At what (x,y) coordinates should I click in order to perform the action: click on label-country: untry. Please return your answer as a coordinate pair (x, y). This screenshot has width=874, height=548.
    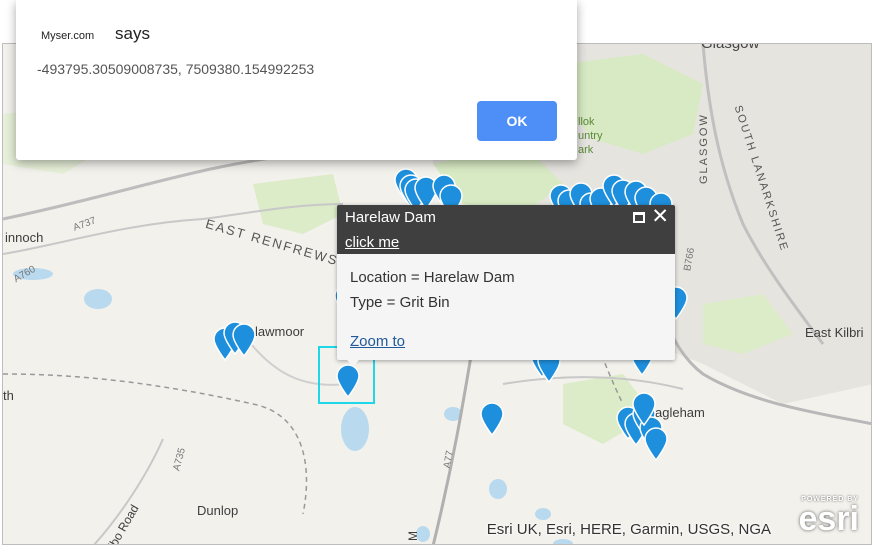
    Looking at the image, I should click on (590, 136).